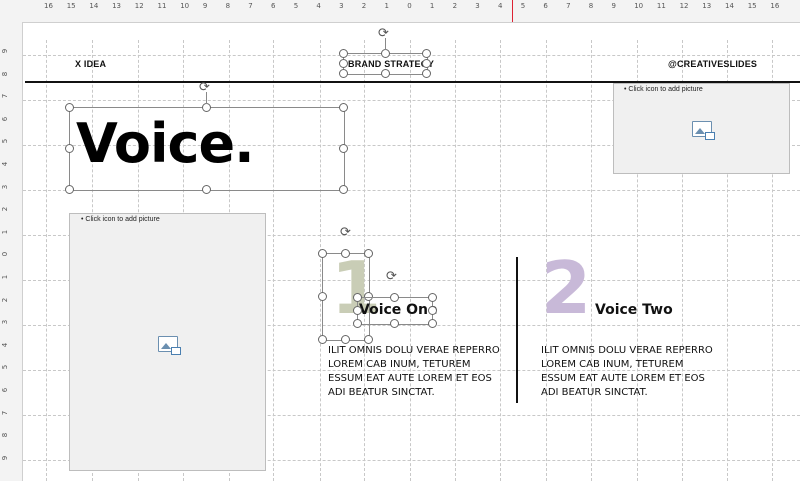  Describe the element at coordinates (566, 288) in the screenshot. I see `voice-two-number: 2` at that location.